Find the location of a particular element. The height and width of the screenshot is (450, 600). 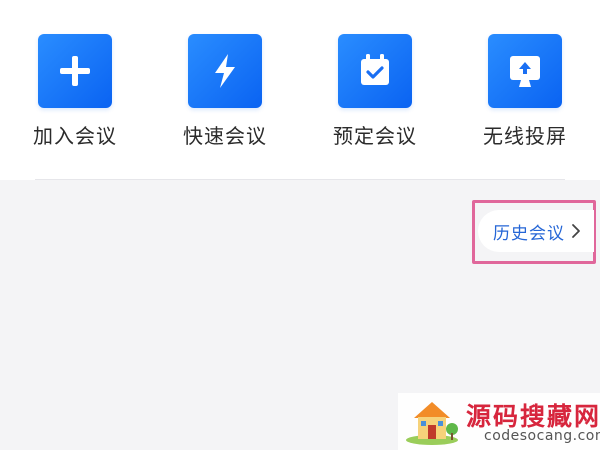

quick-meeting-label: 快速会议 is located at coordinates (225, 136).